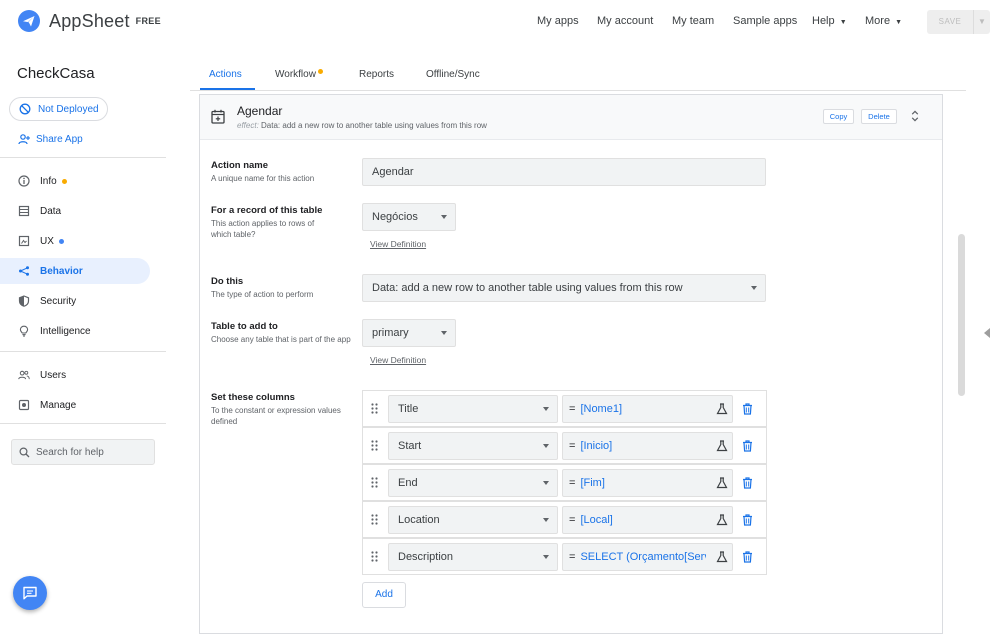  I want to click on sidebar-item-intelligence: Intelligence, so click(75, 331).